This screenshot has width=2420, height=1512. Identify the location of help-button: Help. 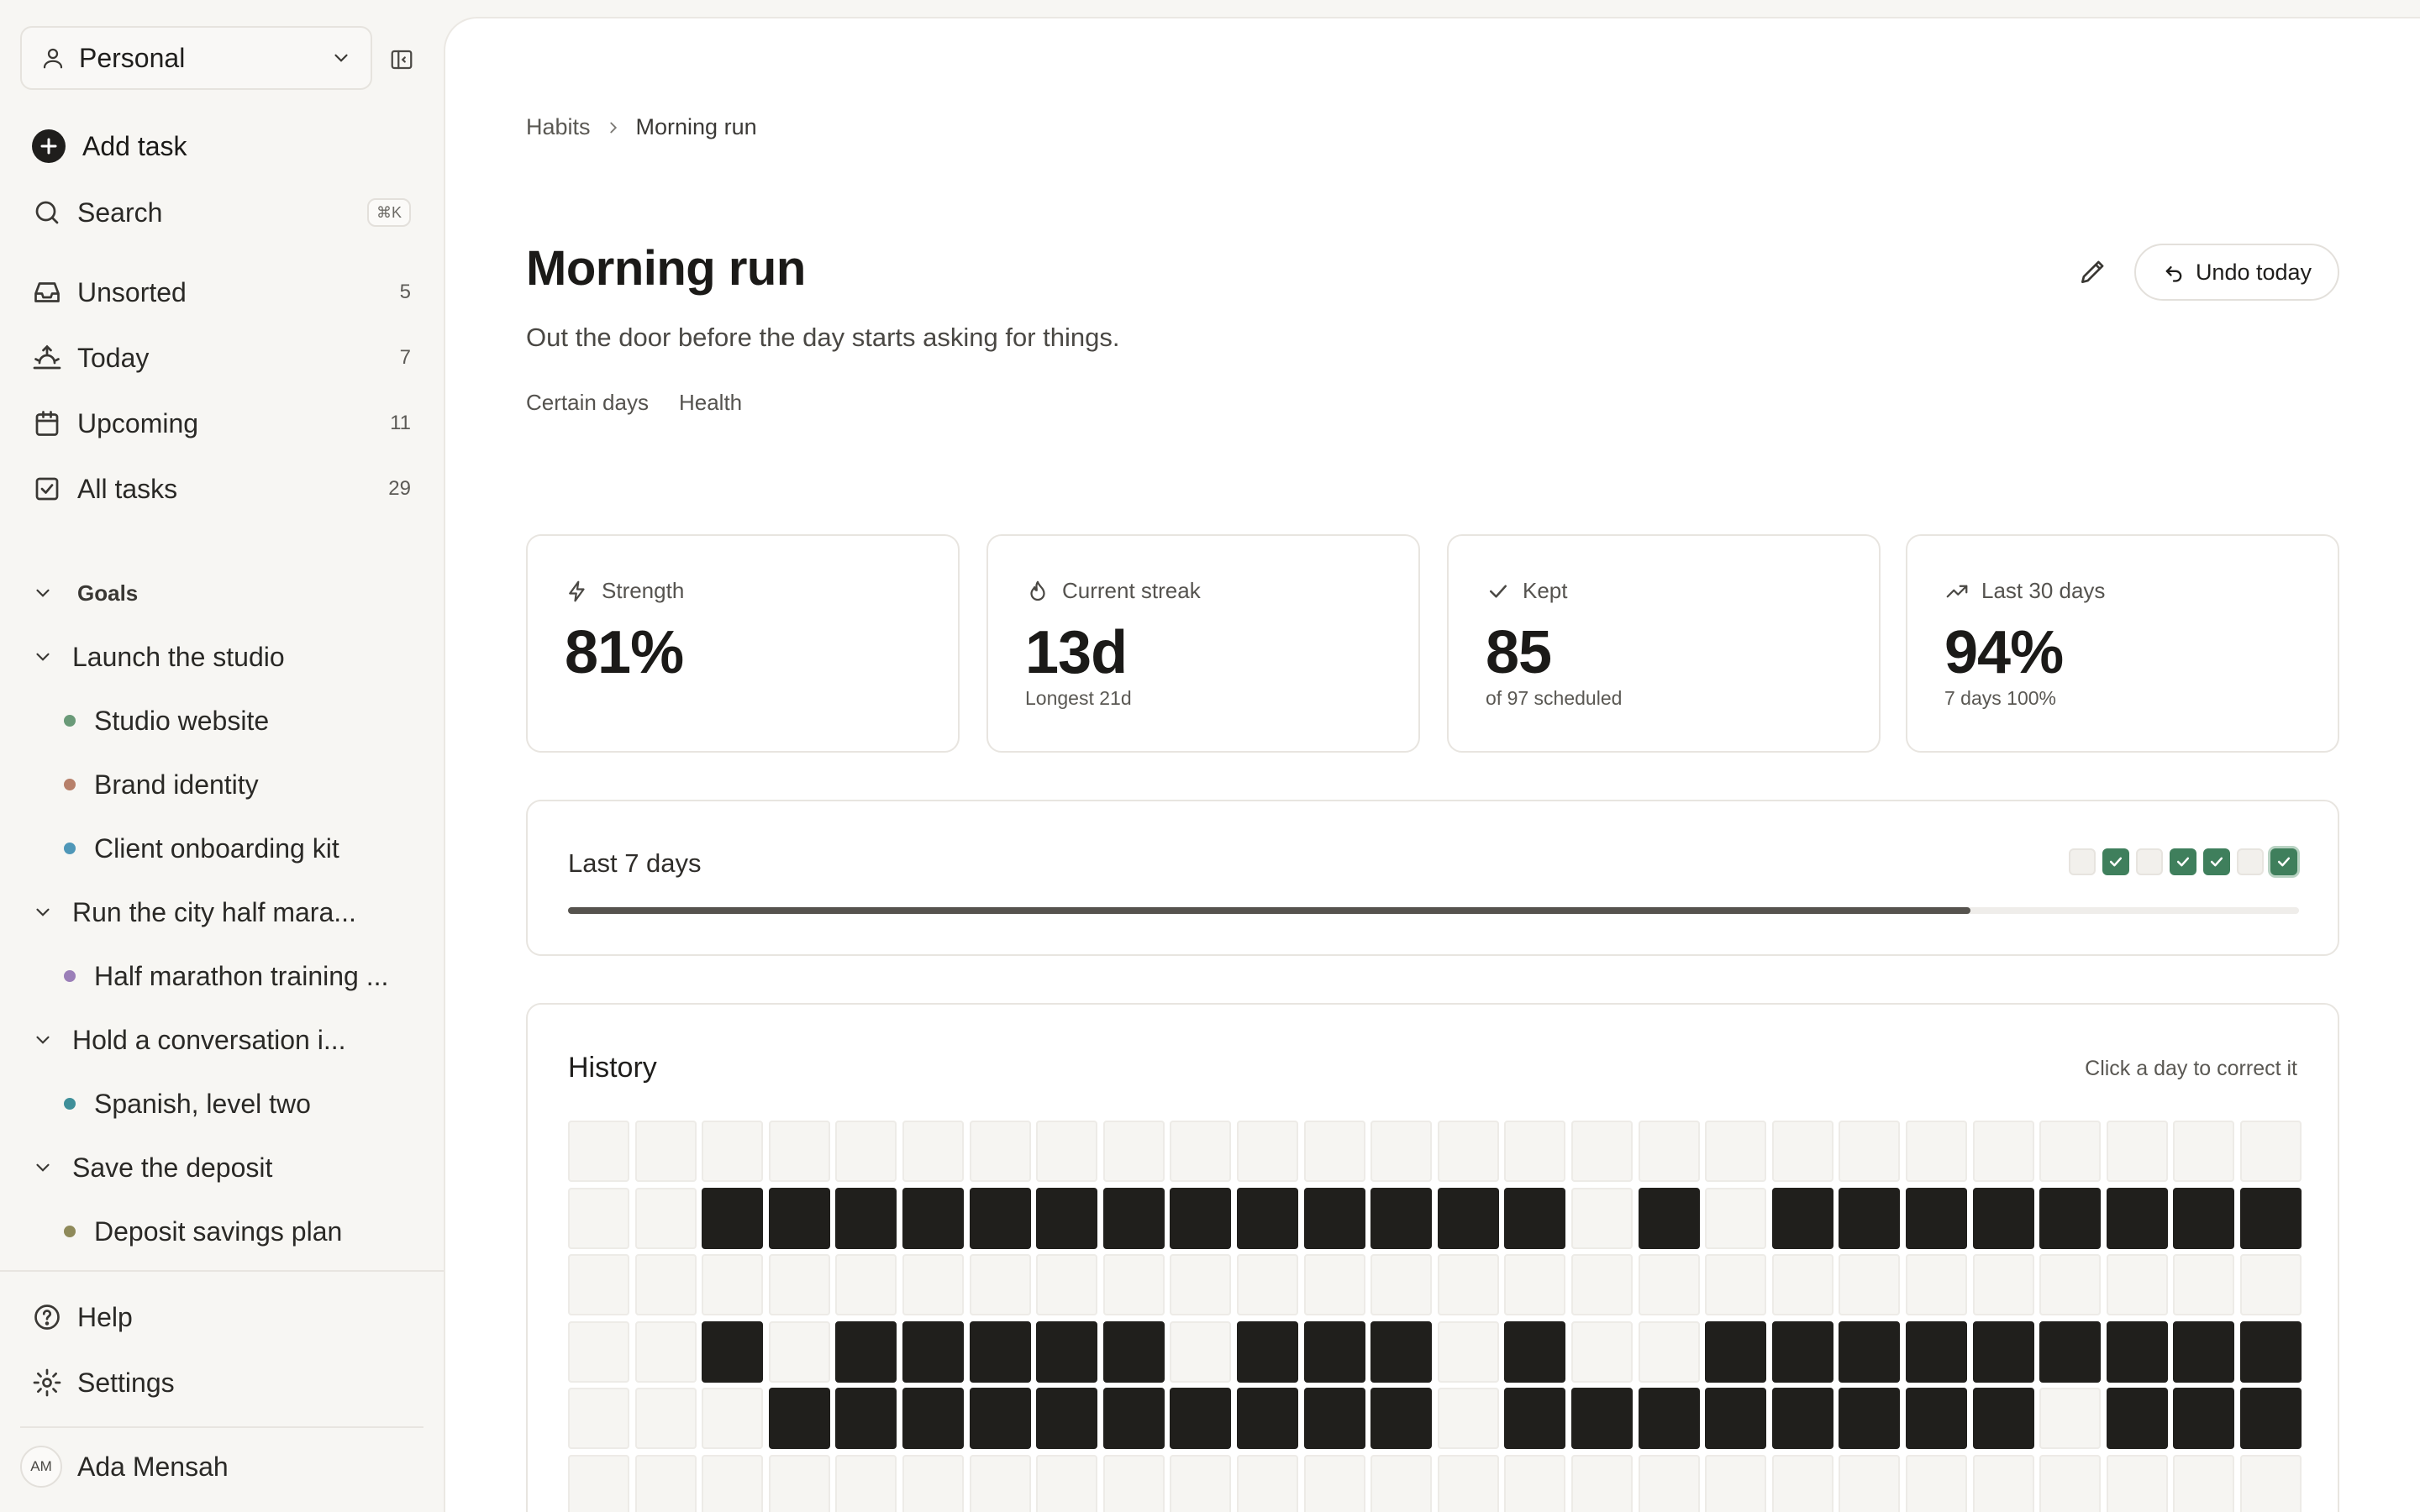
(221, 1317).